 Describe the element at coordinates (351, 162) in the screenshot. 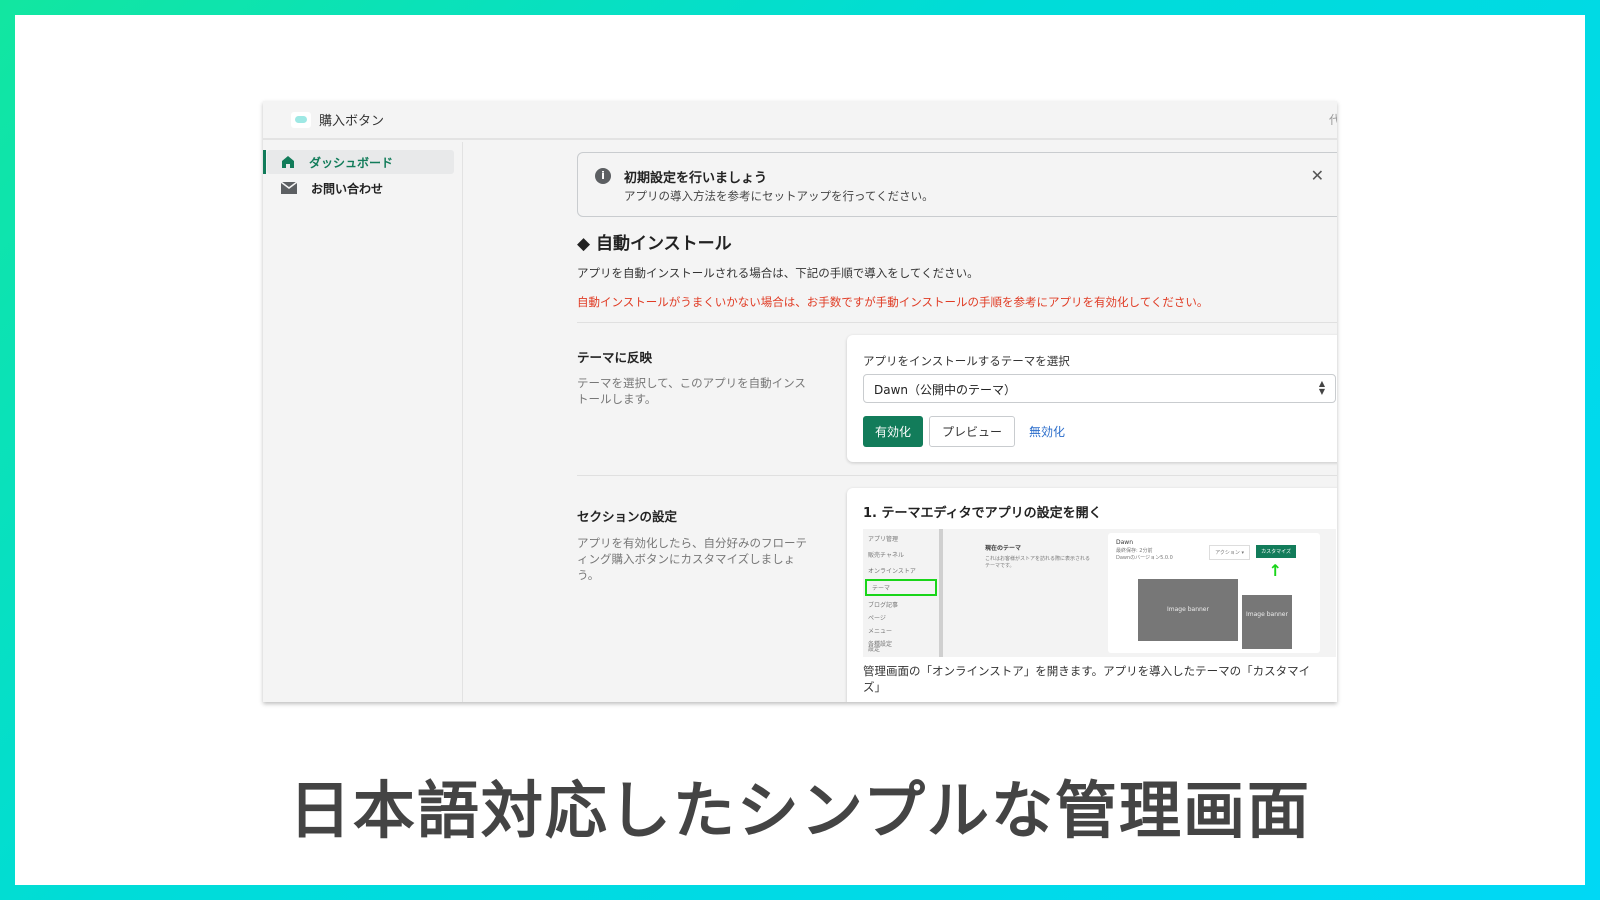

I see `sidebar-item-label: ダッシュボード` at that location.